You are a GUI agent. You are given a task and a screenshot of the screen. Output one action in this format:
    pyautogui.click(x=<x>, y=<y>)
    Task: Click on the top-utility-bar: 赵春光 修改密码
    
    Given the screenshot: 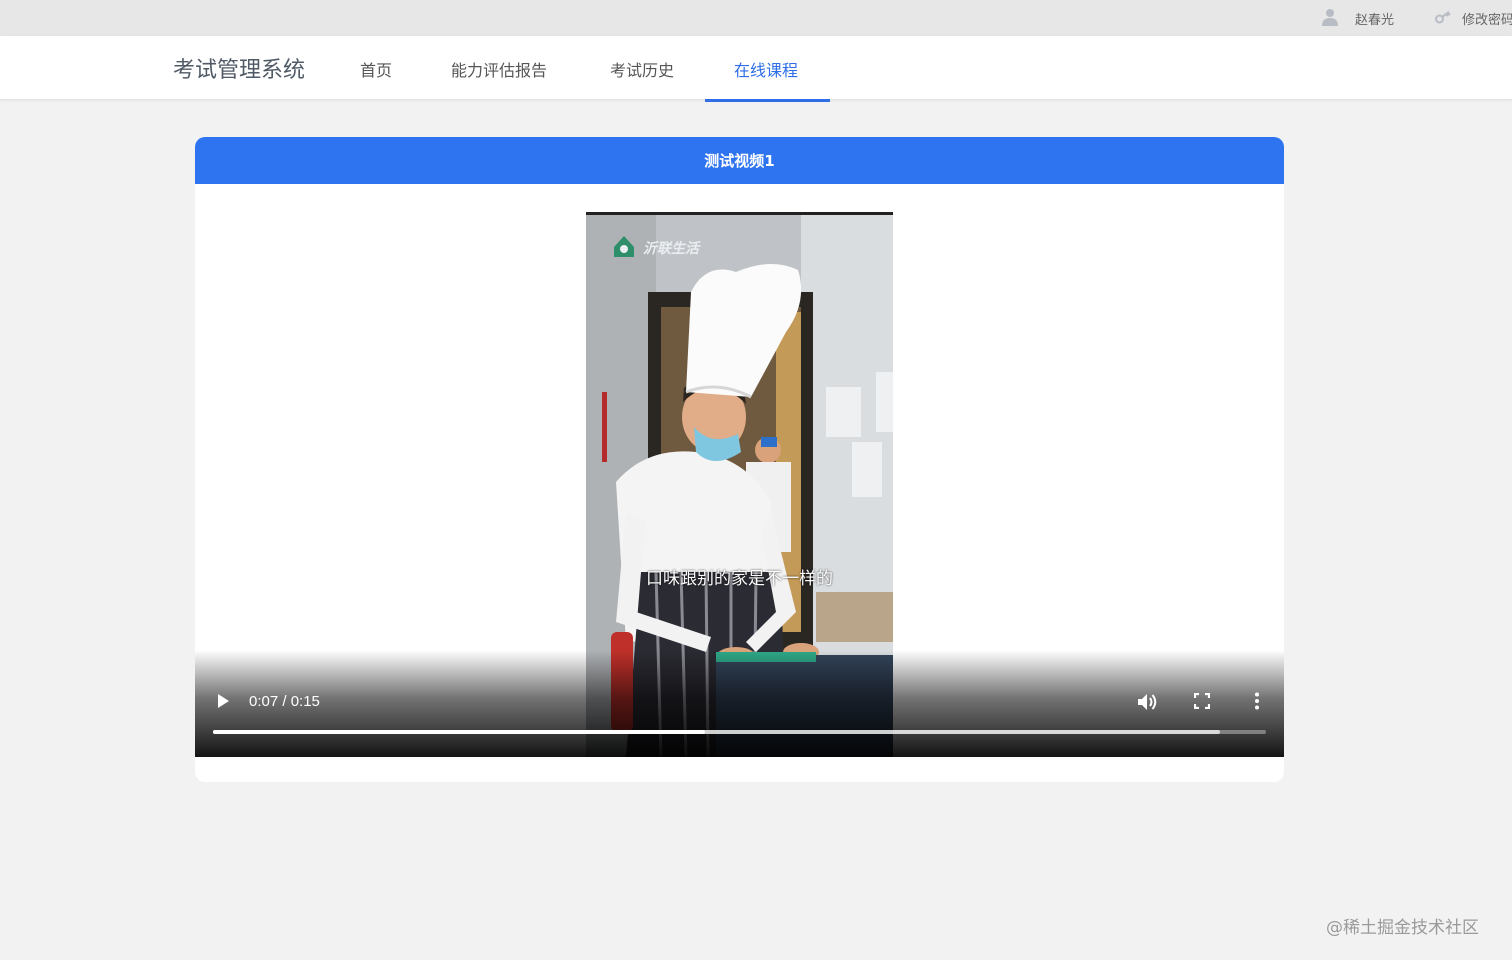 What is the action you would take?
    pyautogui.click(x=756, y=18)
    